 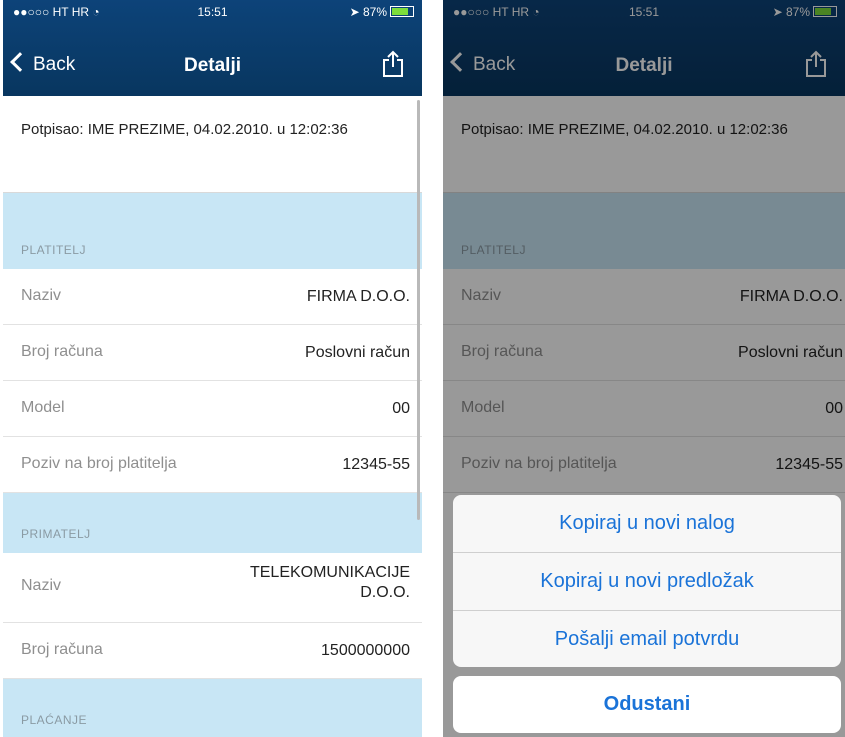 I want to click on scrollbar, so click(x=418, y=310).